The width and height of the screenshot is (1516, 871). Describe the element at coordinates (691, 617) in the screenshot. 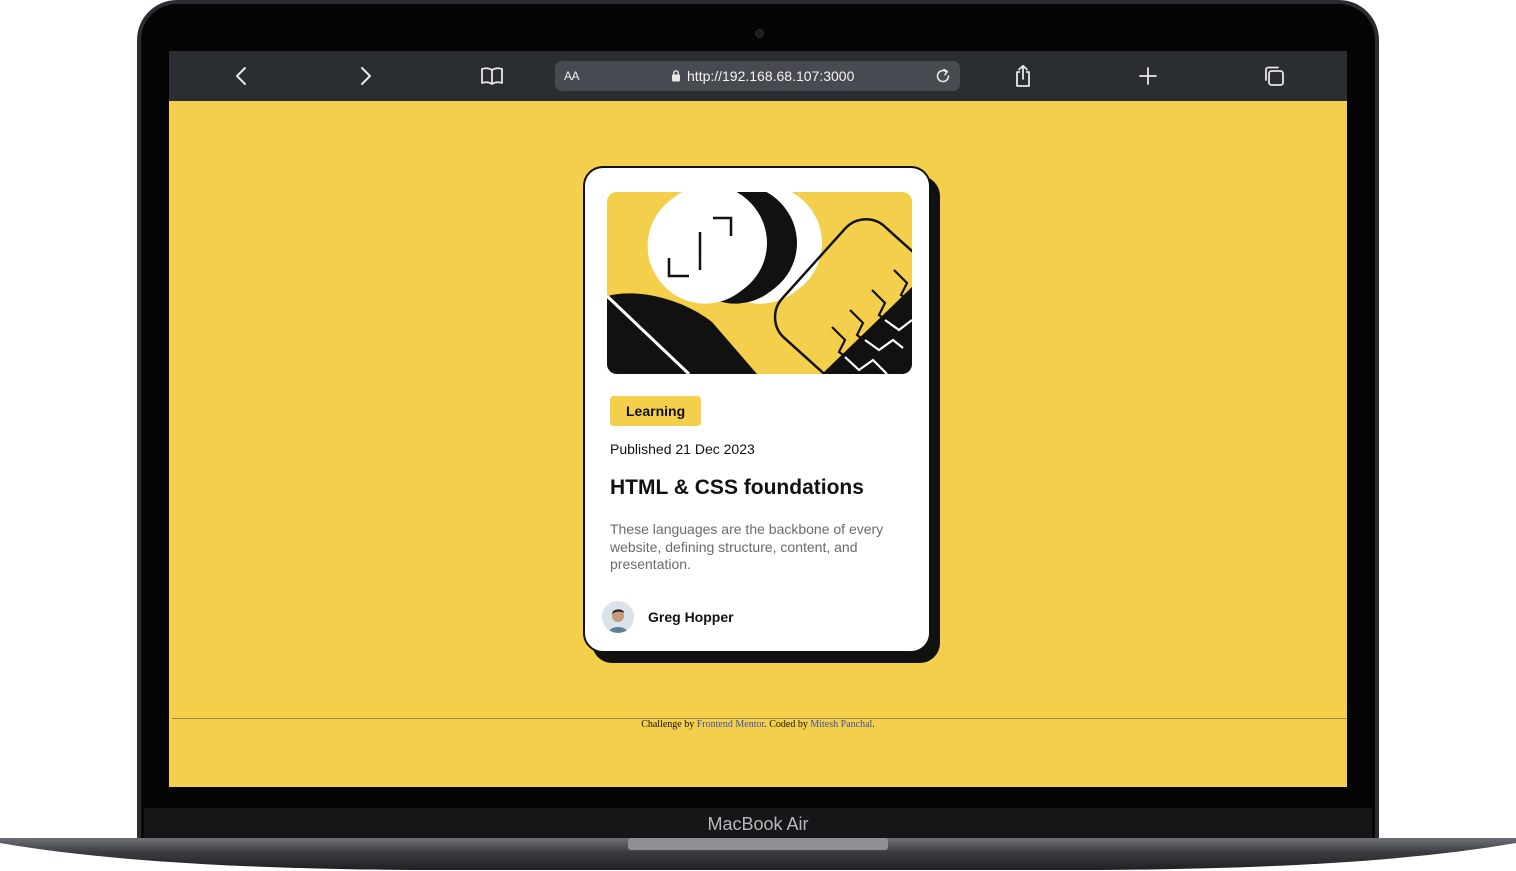

I see `author-name: Greg Hopper` at that location.